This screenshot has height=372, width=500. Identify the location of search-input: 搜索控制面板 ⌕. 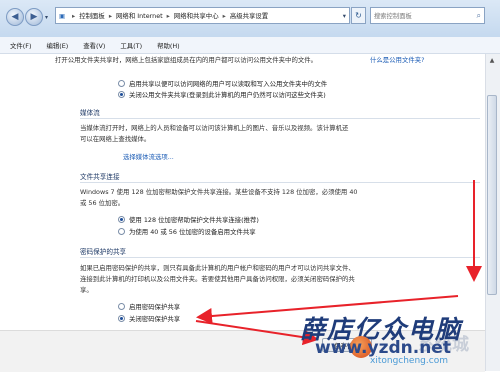
(427, 15).